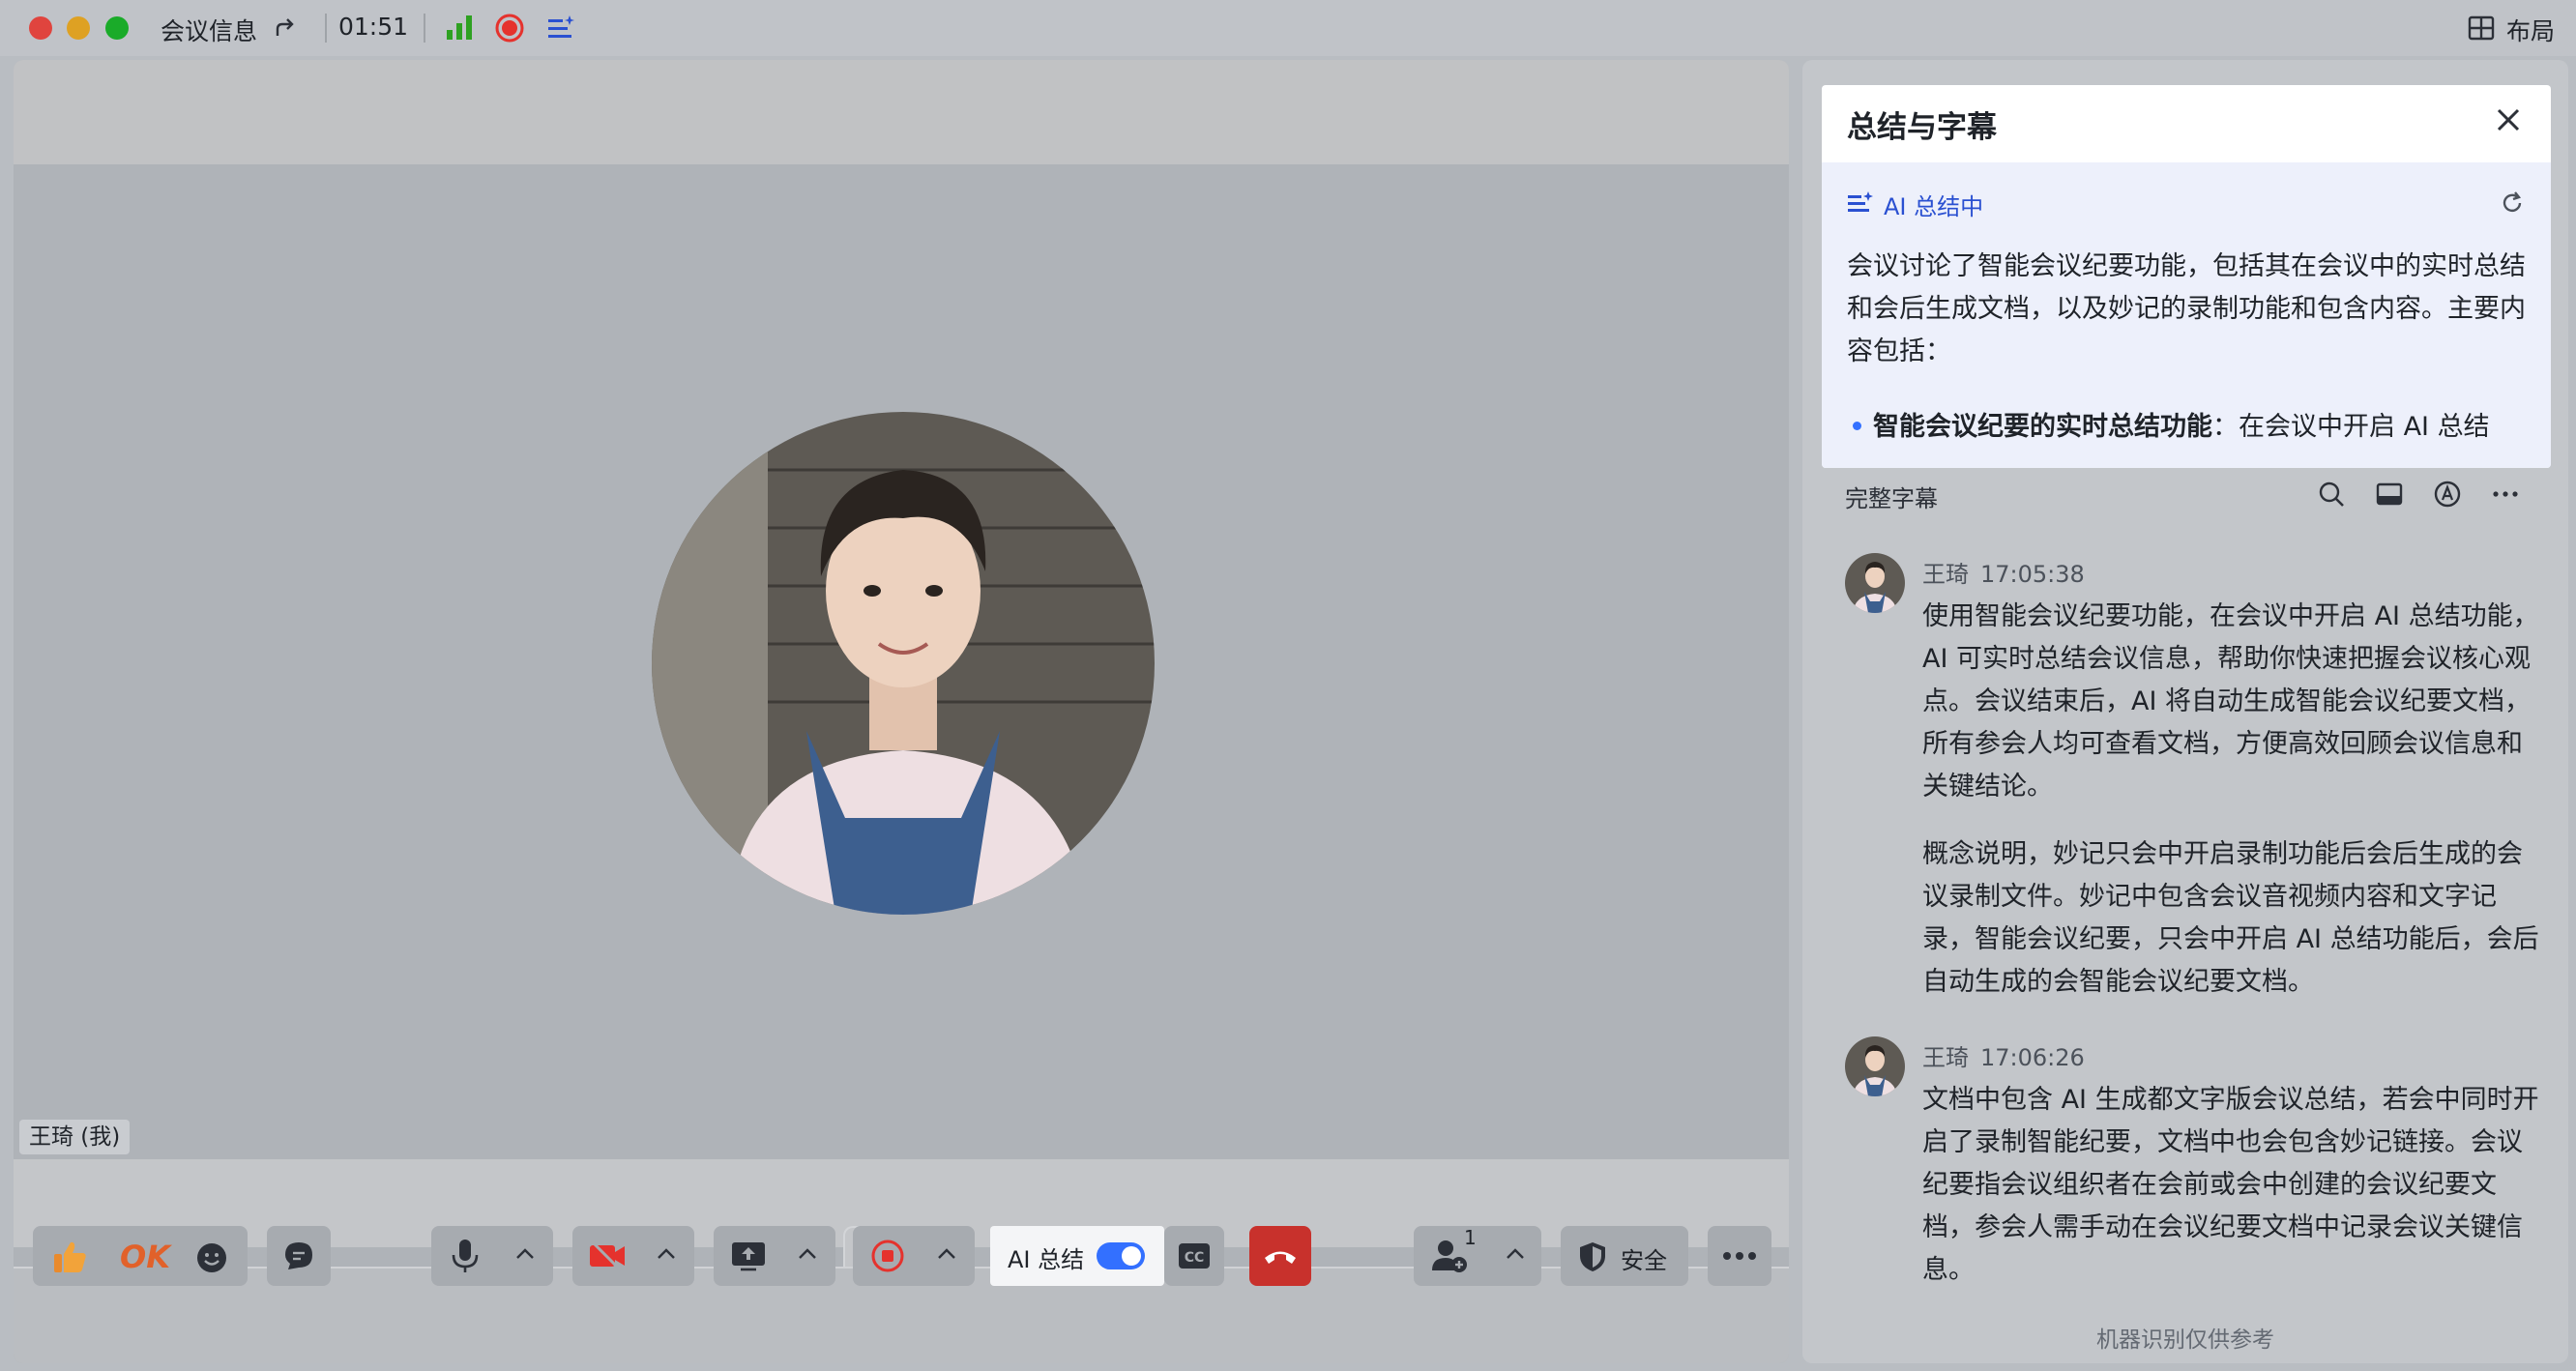 This screenshot has height=1371, width=2576. What do you see at coordinates (1857, 426) in the screenshot?
I see `bullet-dot` at bounding box center [1857, 426].